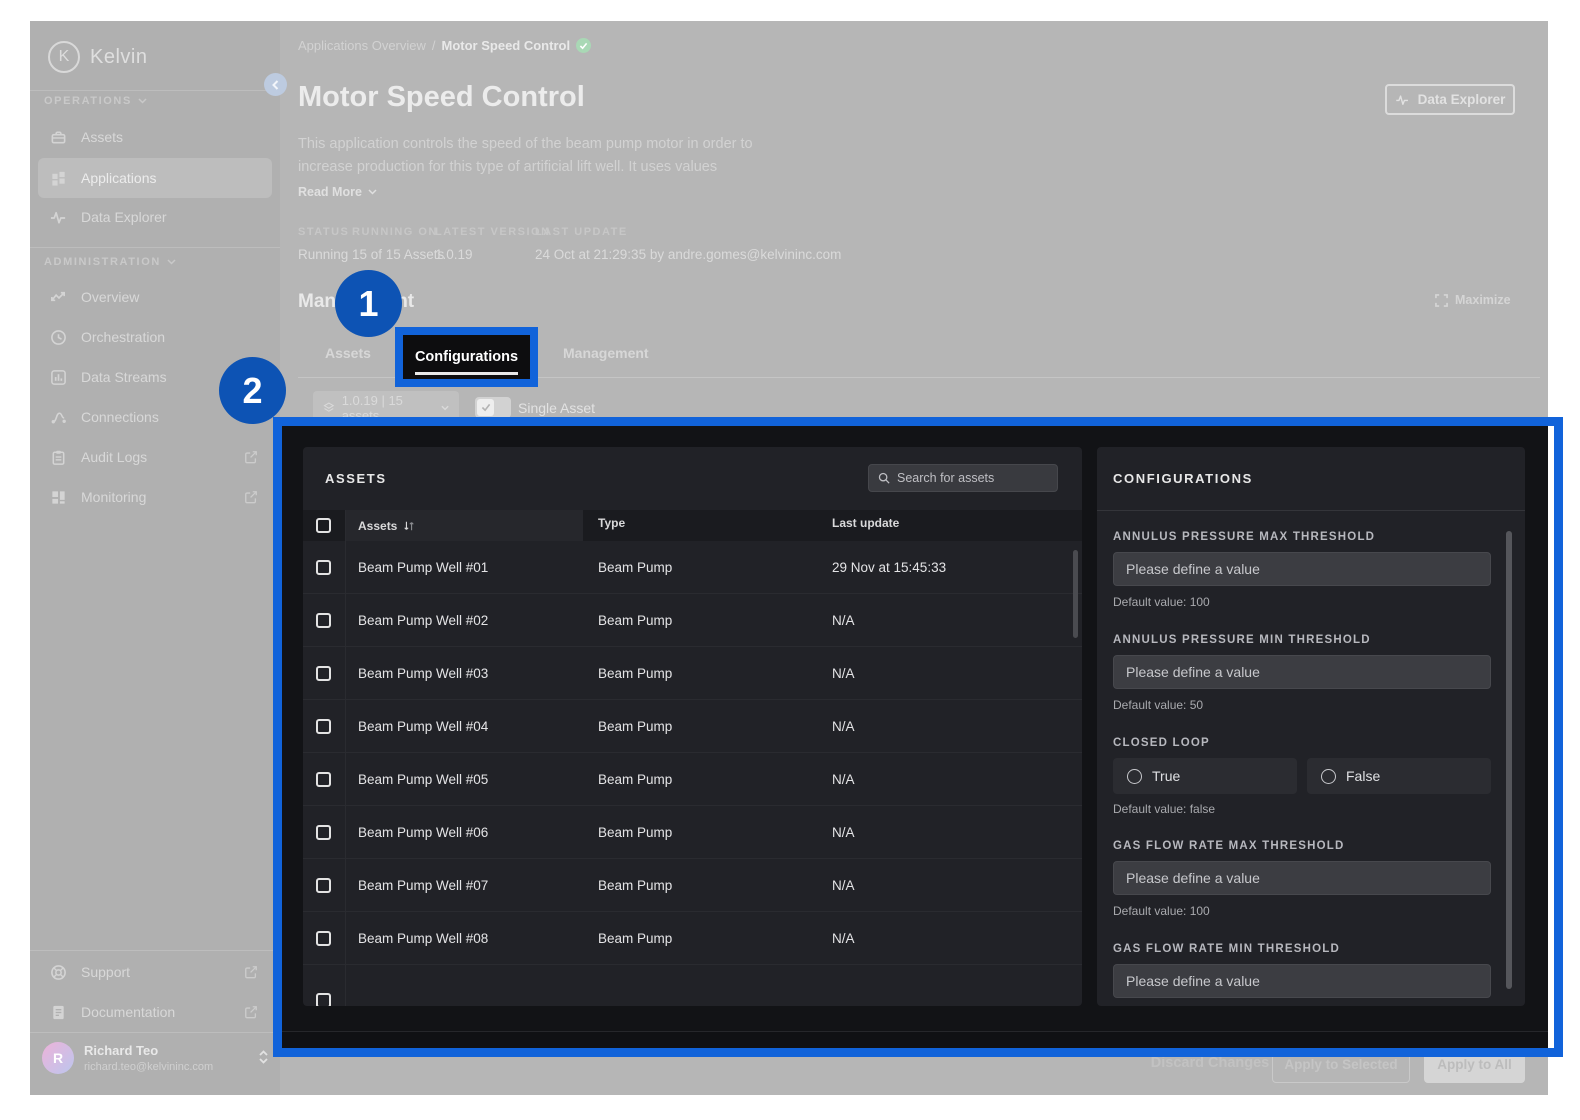  What do you see at coordinates (372, 407) in the screenshot?
I see `version-dropdown-value: 1.0.19 | 15 assets` at bounding box center [372, 407].